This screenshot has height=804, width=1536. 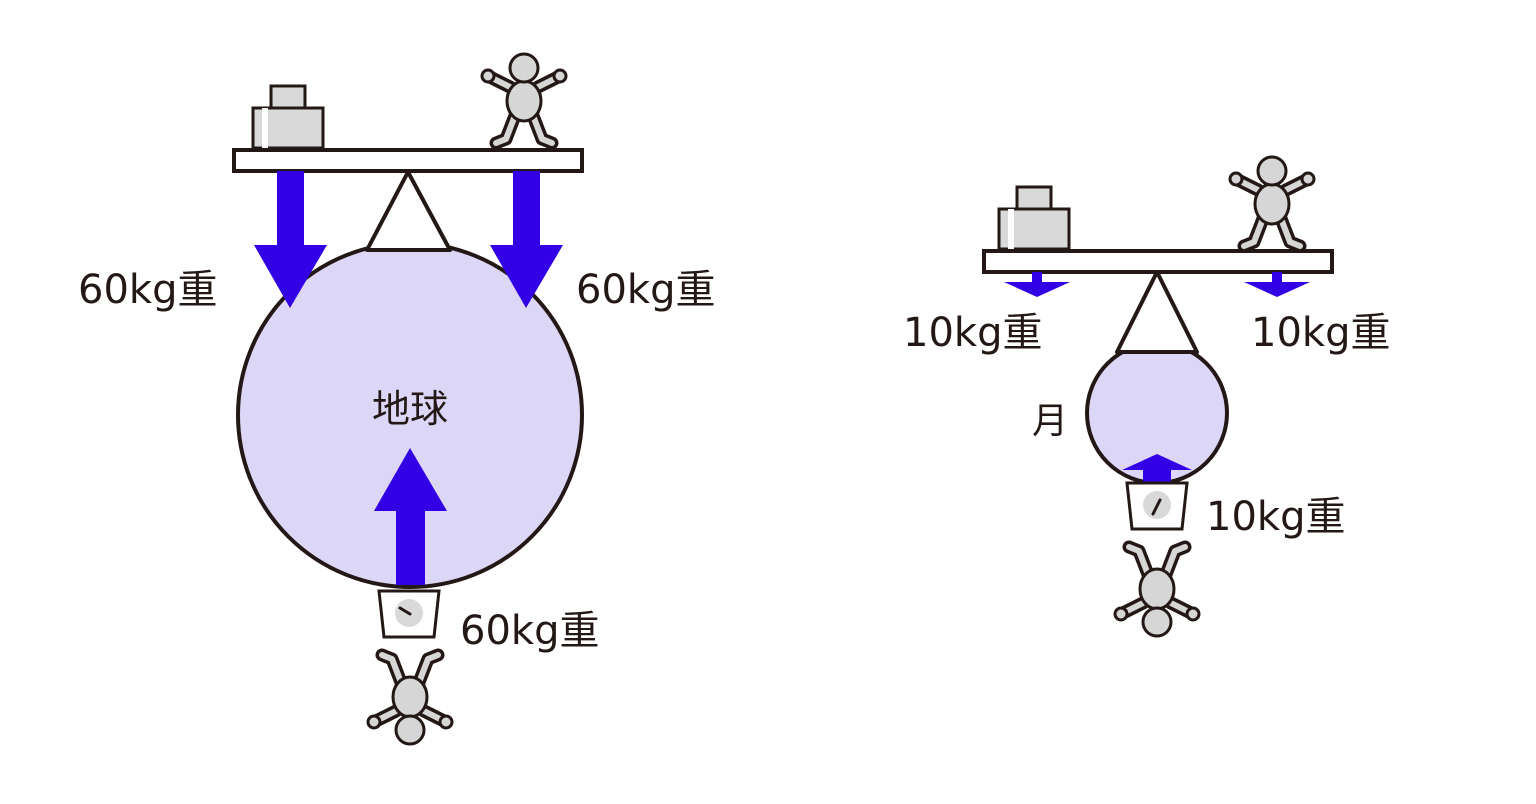 What do you see at coordinates (529, 631) in the screenshot?
I see `earth-scale-reading-label: 60kg重` at bounding box center [529, 631].